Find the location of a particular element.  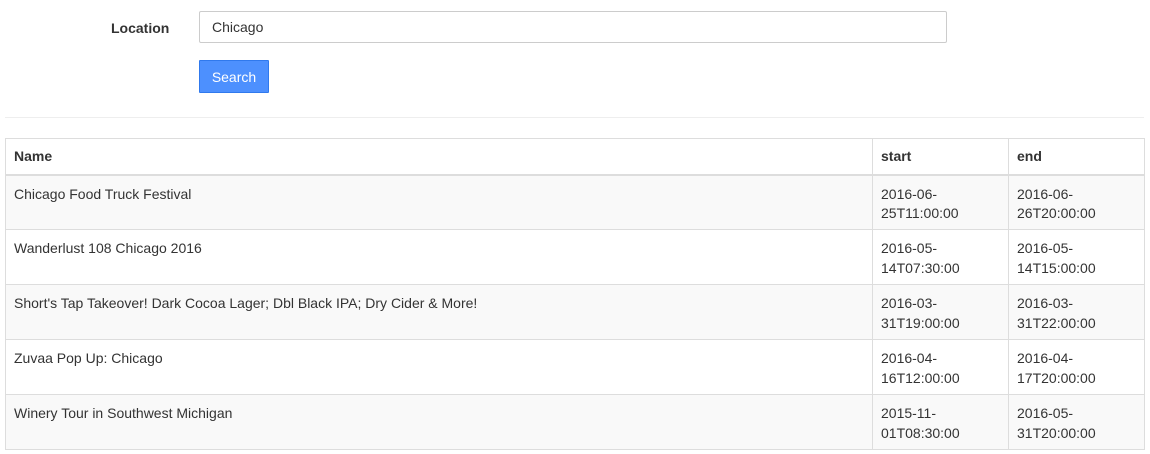

location-input is located at coordinates (573, 27).